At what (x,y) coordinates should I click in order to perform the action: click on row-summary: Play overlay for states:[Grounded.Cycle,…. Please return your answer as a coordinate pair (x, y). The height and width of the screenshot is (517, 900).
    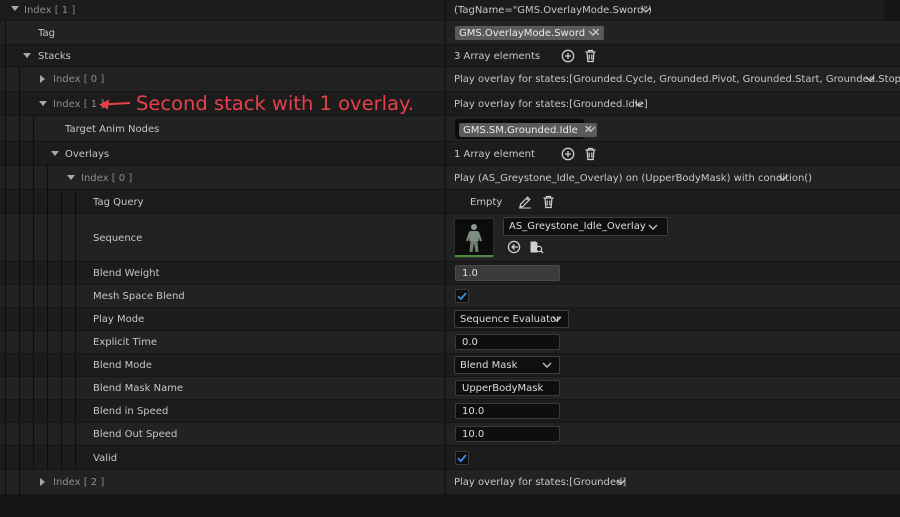
    Looking at the image, I should click on (677, 79).